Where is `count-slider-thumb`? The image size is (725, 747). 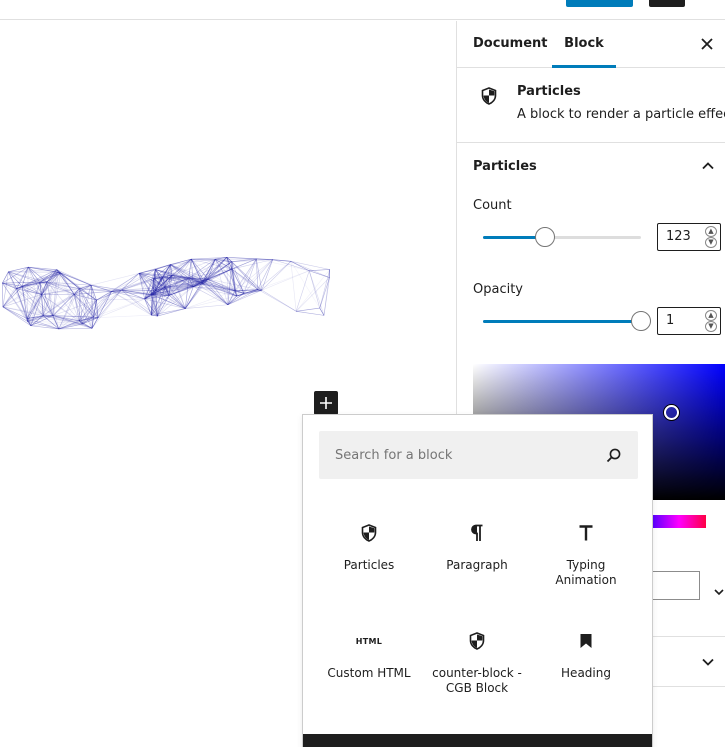 count-slider-thumb is located at coordinates (544, 237).